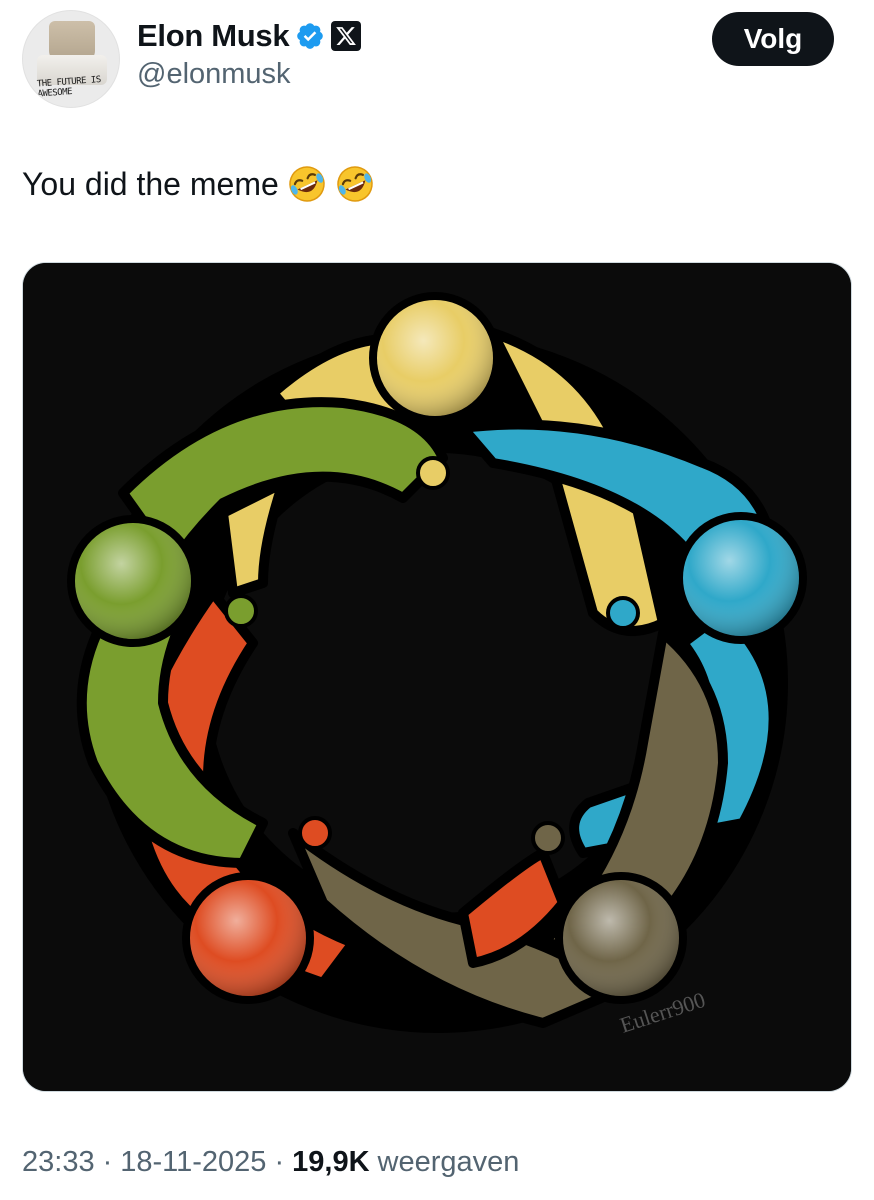 The image size is (874, 1200). I want to click on tweet-time: 23:33, so click(58, 1162).